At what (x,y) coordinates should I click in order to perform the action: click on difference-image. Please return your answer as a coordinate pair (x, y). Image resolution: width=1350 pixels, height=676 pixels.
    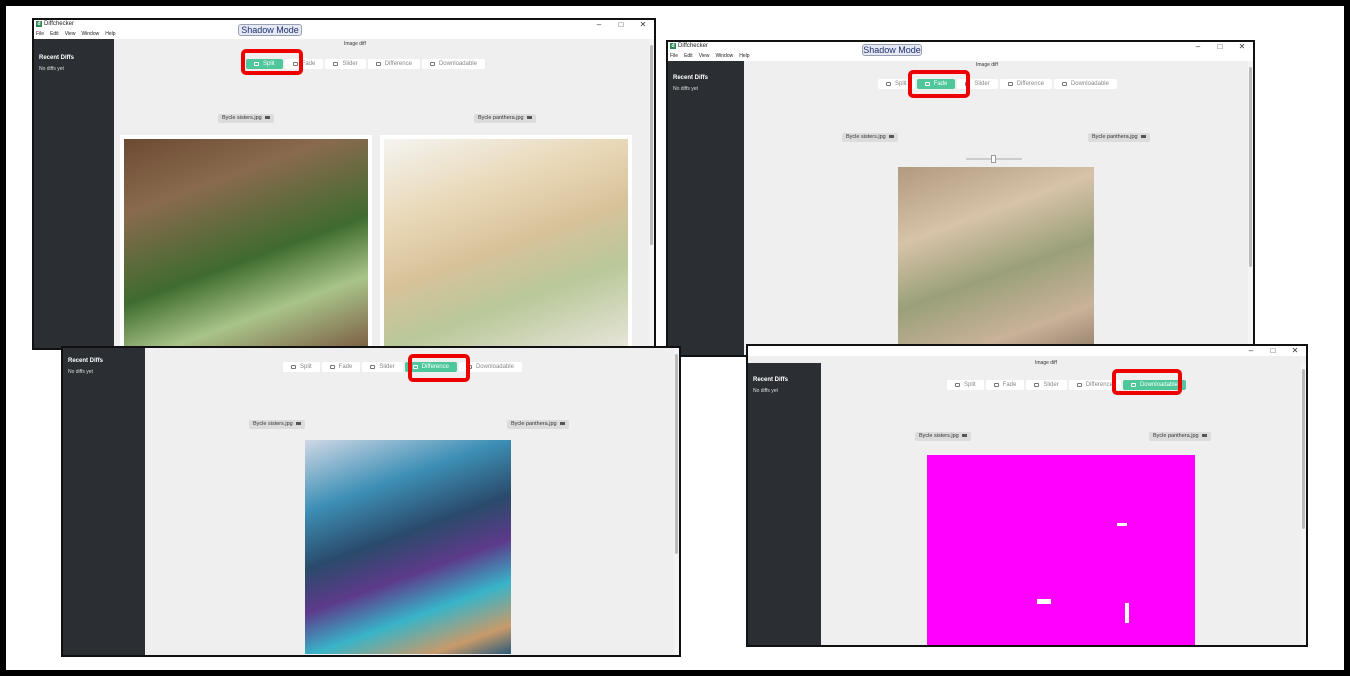
    Looking at the image, I should click on (408, 547).